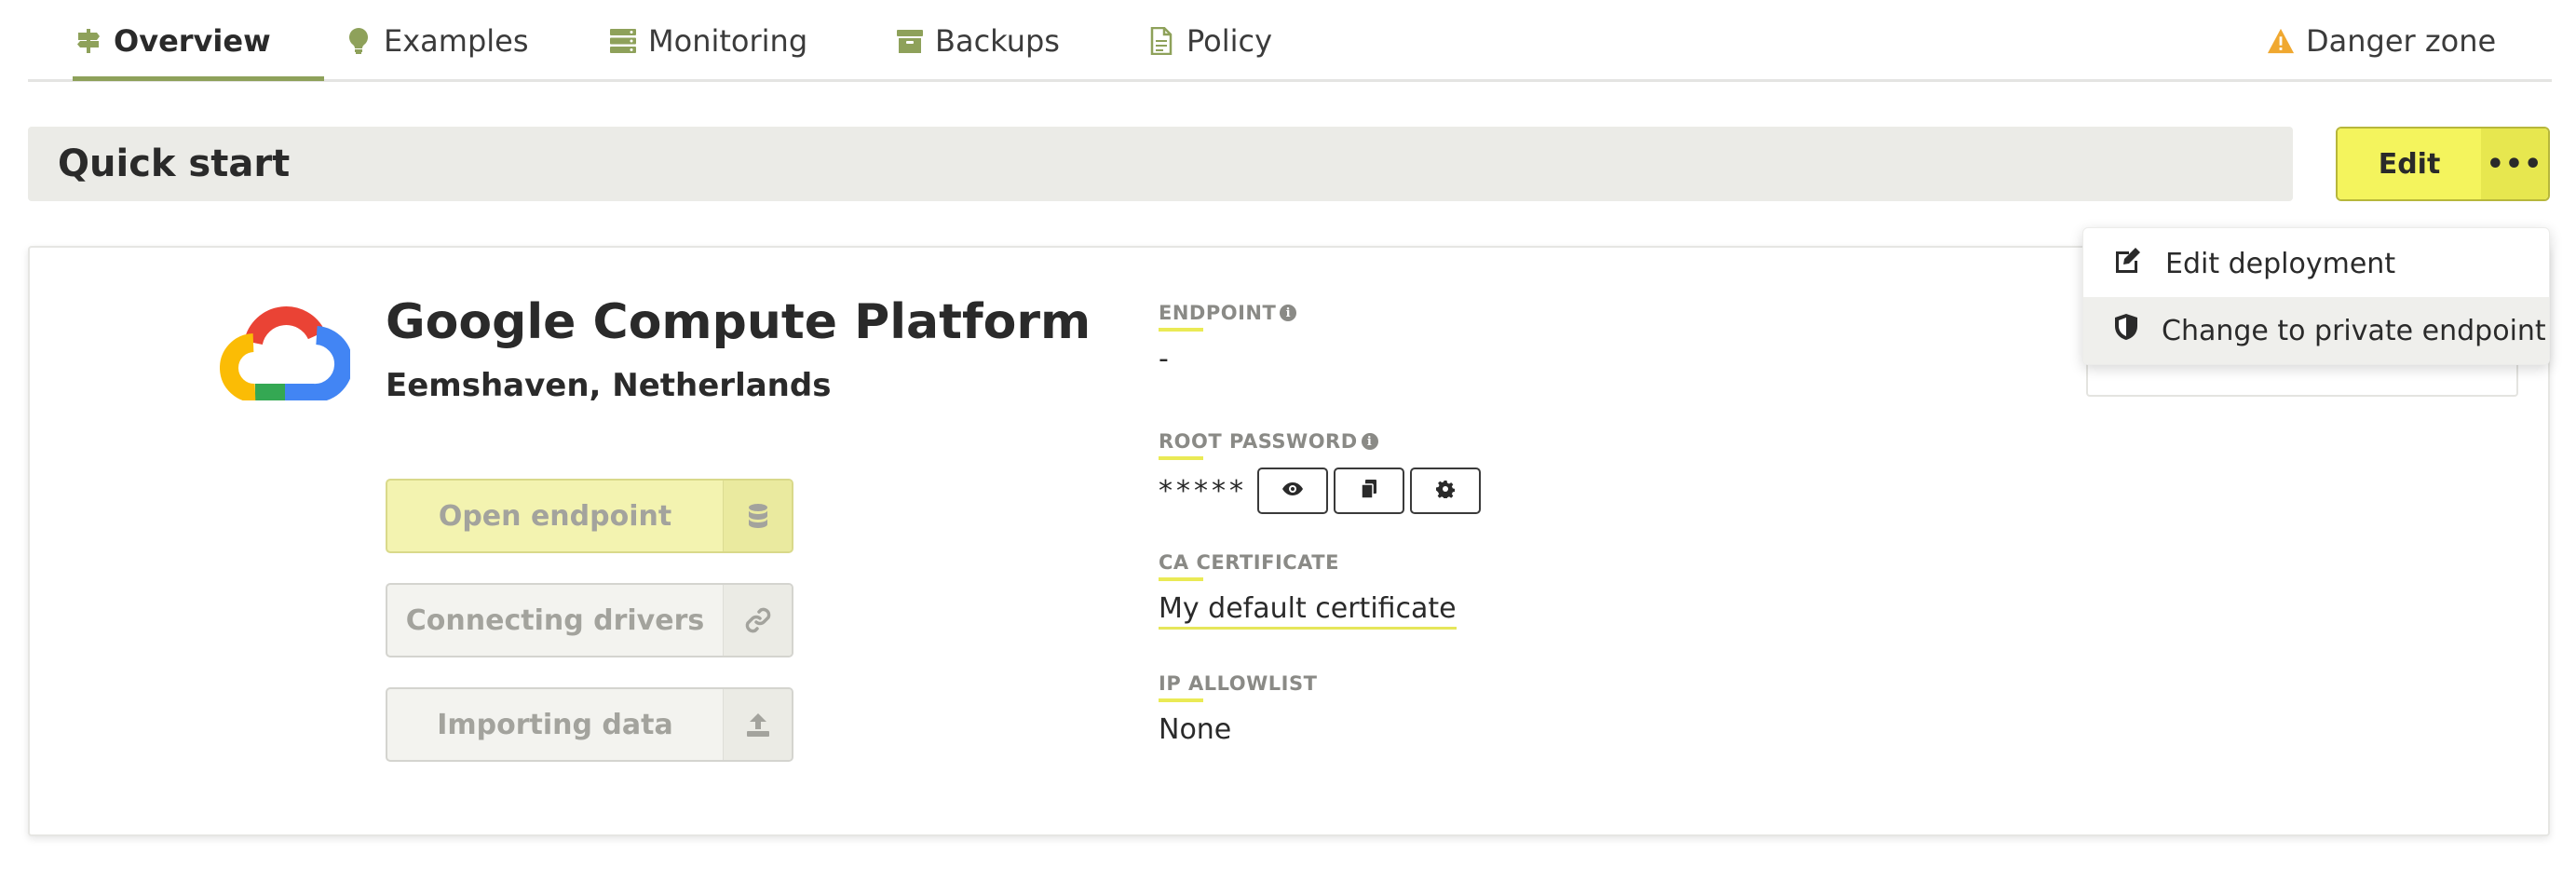 This screenshot has height=881, width=2576. I want to click on copy-icon, so click(1369, 491).